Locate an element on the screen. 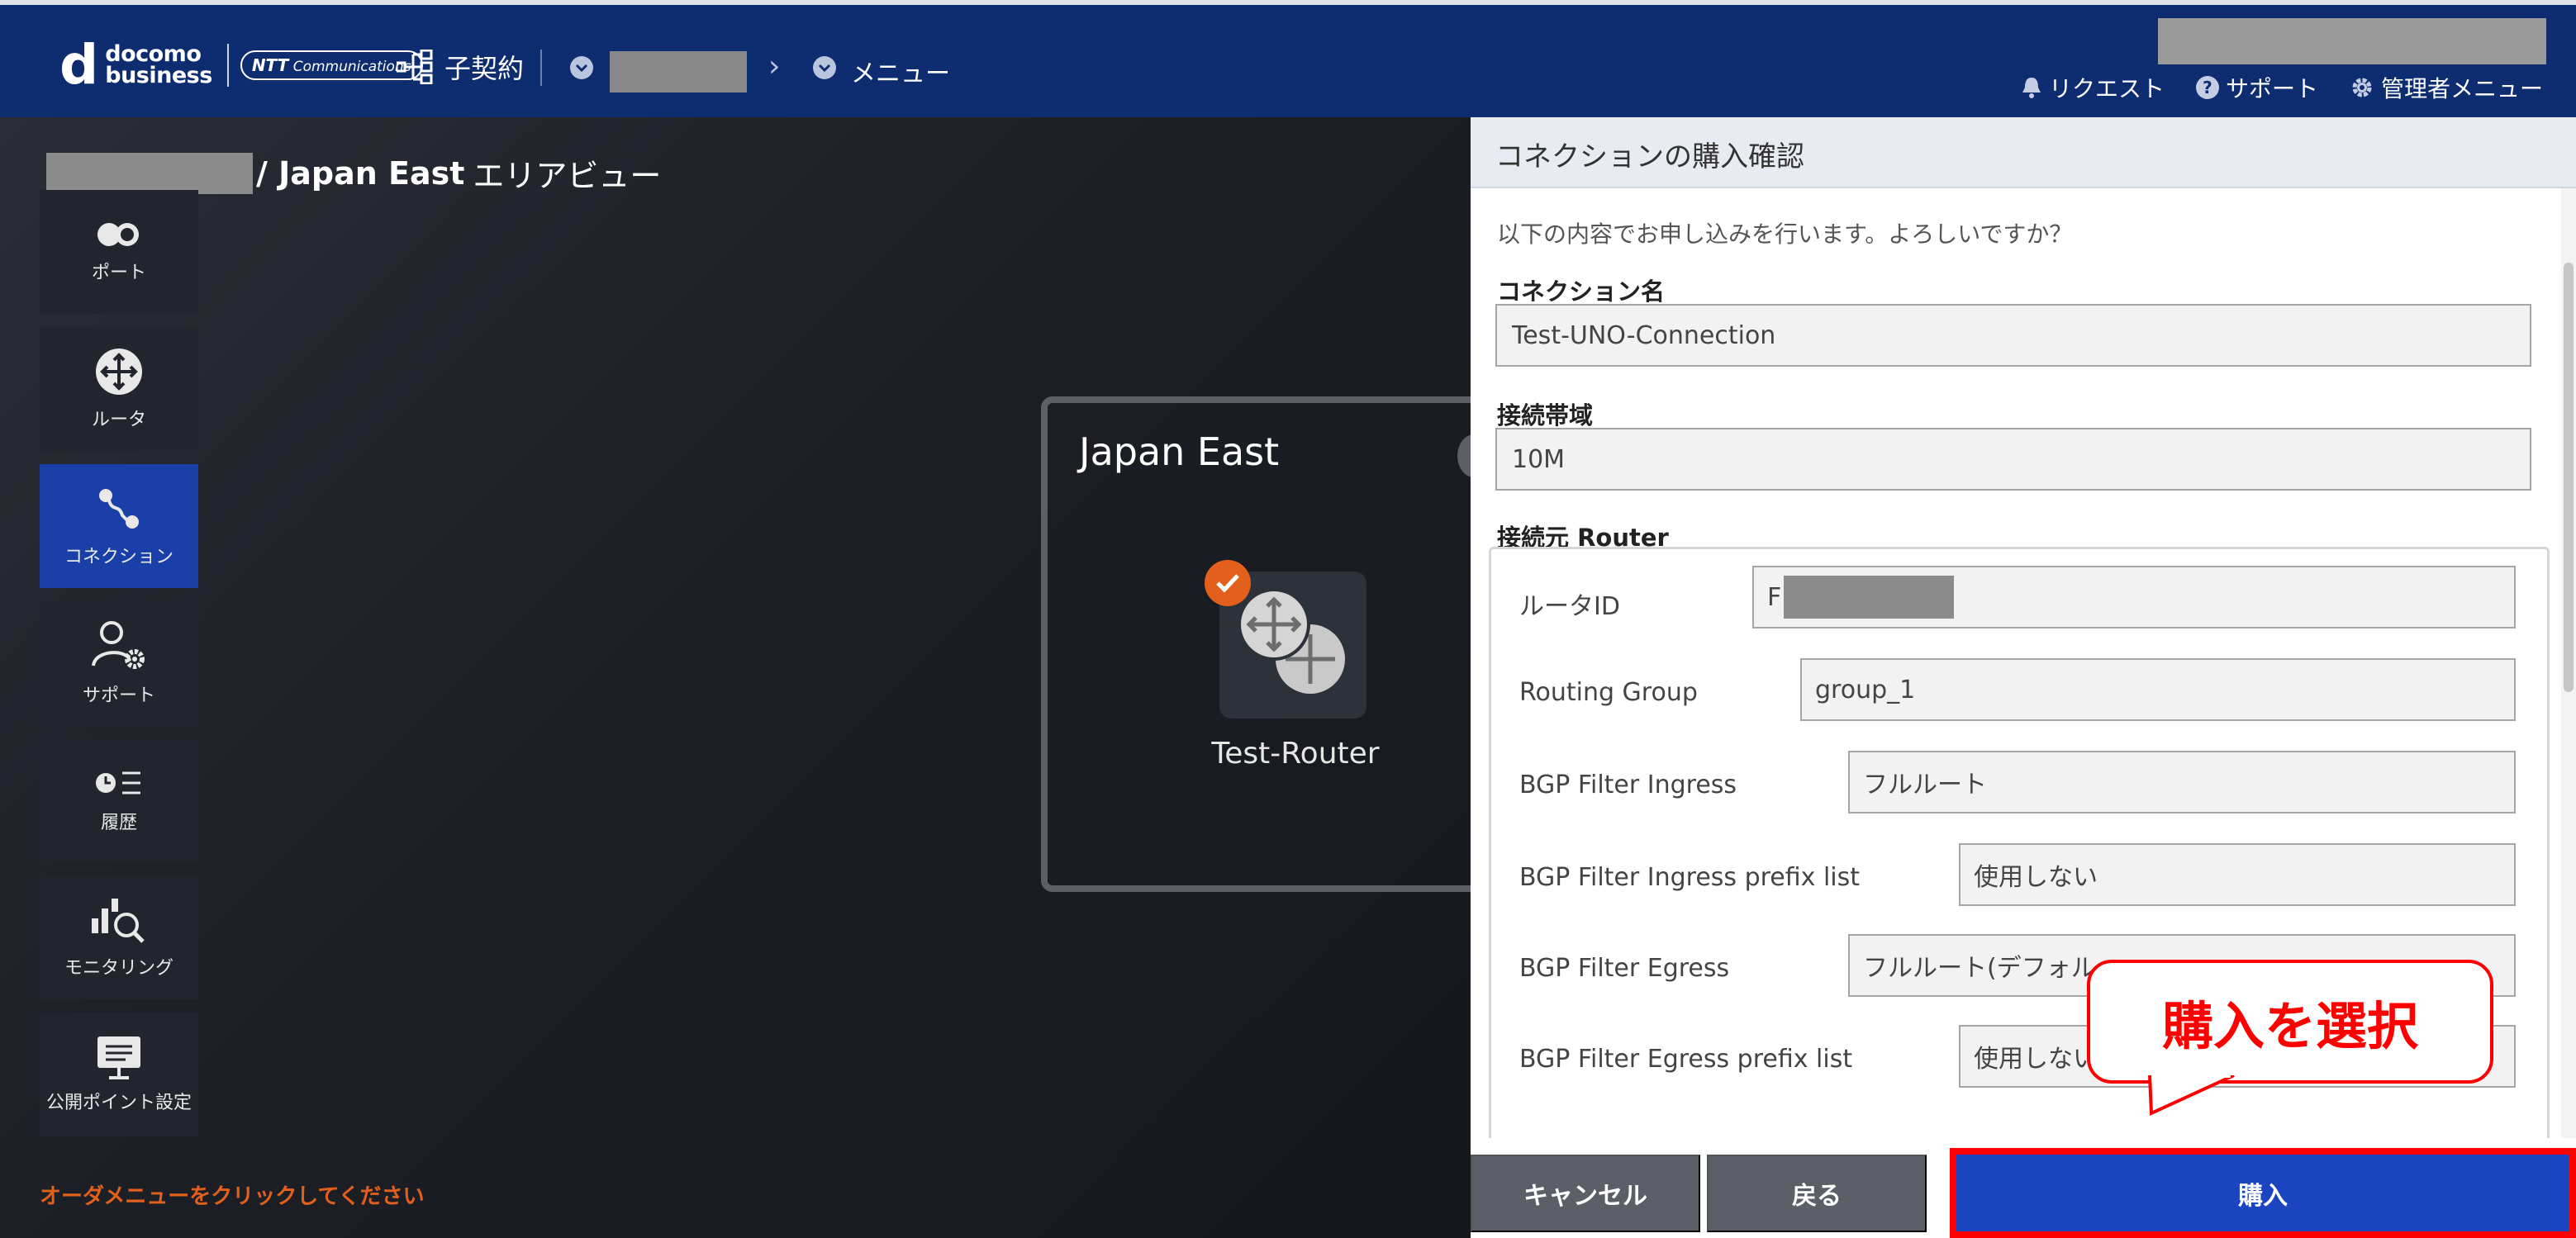 This screenshot has width=2576, height=1238. bgp-ingress-prefix-label: BGP Filter Ingress prefix list is located at coordinates (1690, 877).